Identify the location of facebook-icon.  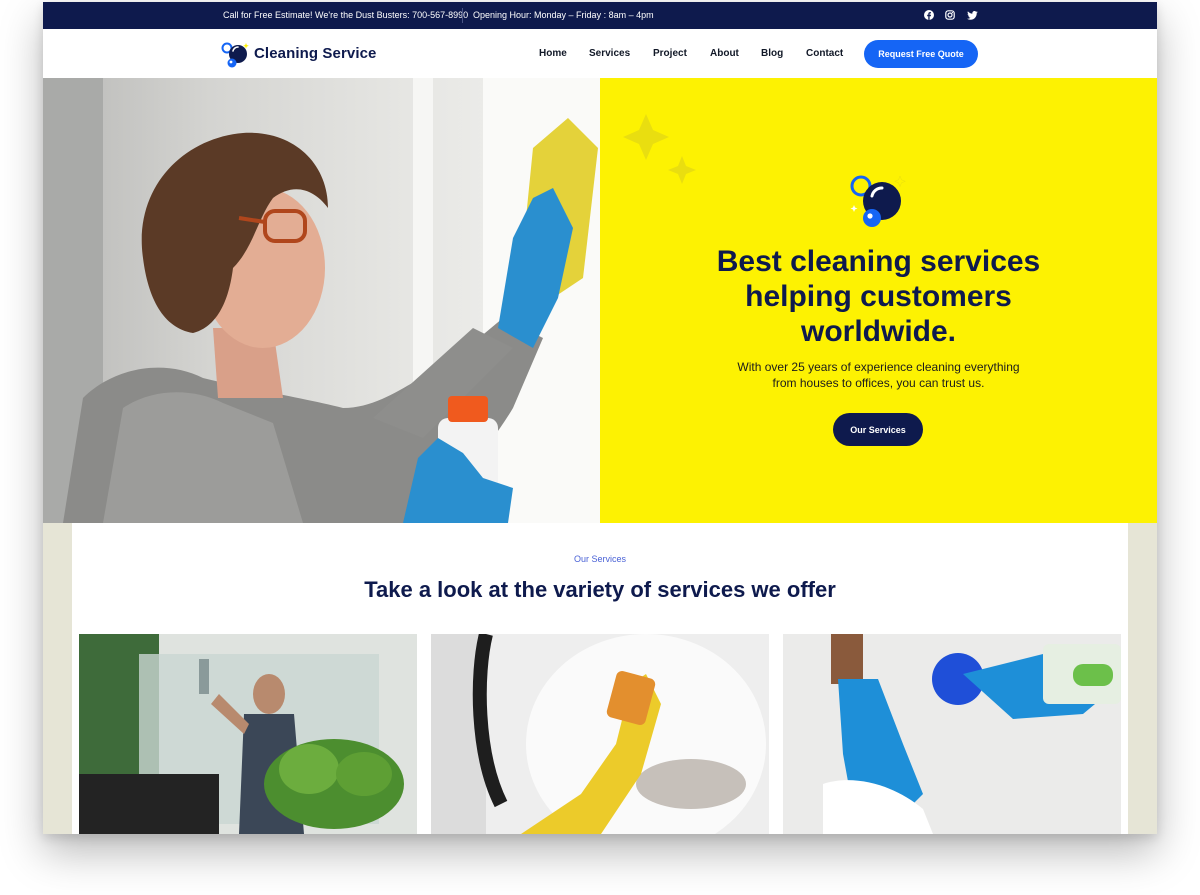
(929, 15).